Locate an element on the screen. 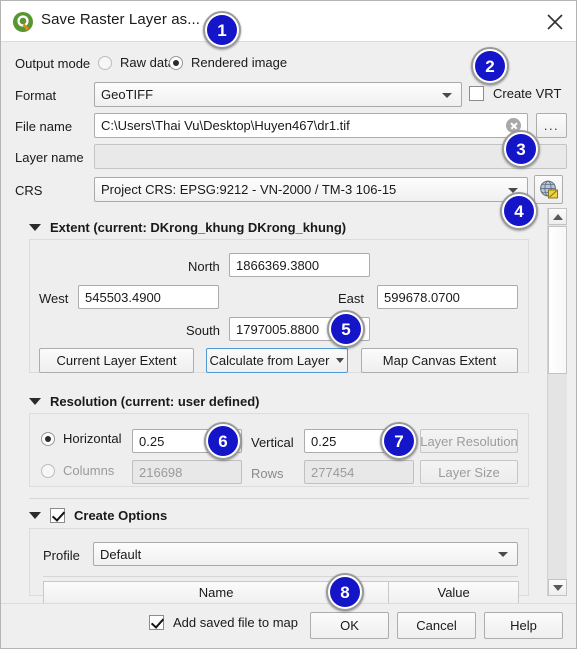  west-label: West is located at coordinates (54, 298).